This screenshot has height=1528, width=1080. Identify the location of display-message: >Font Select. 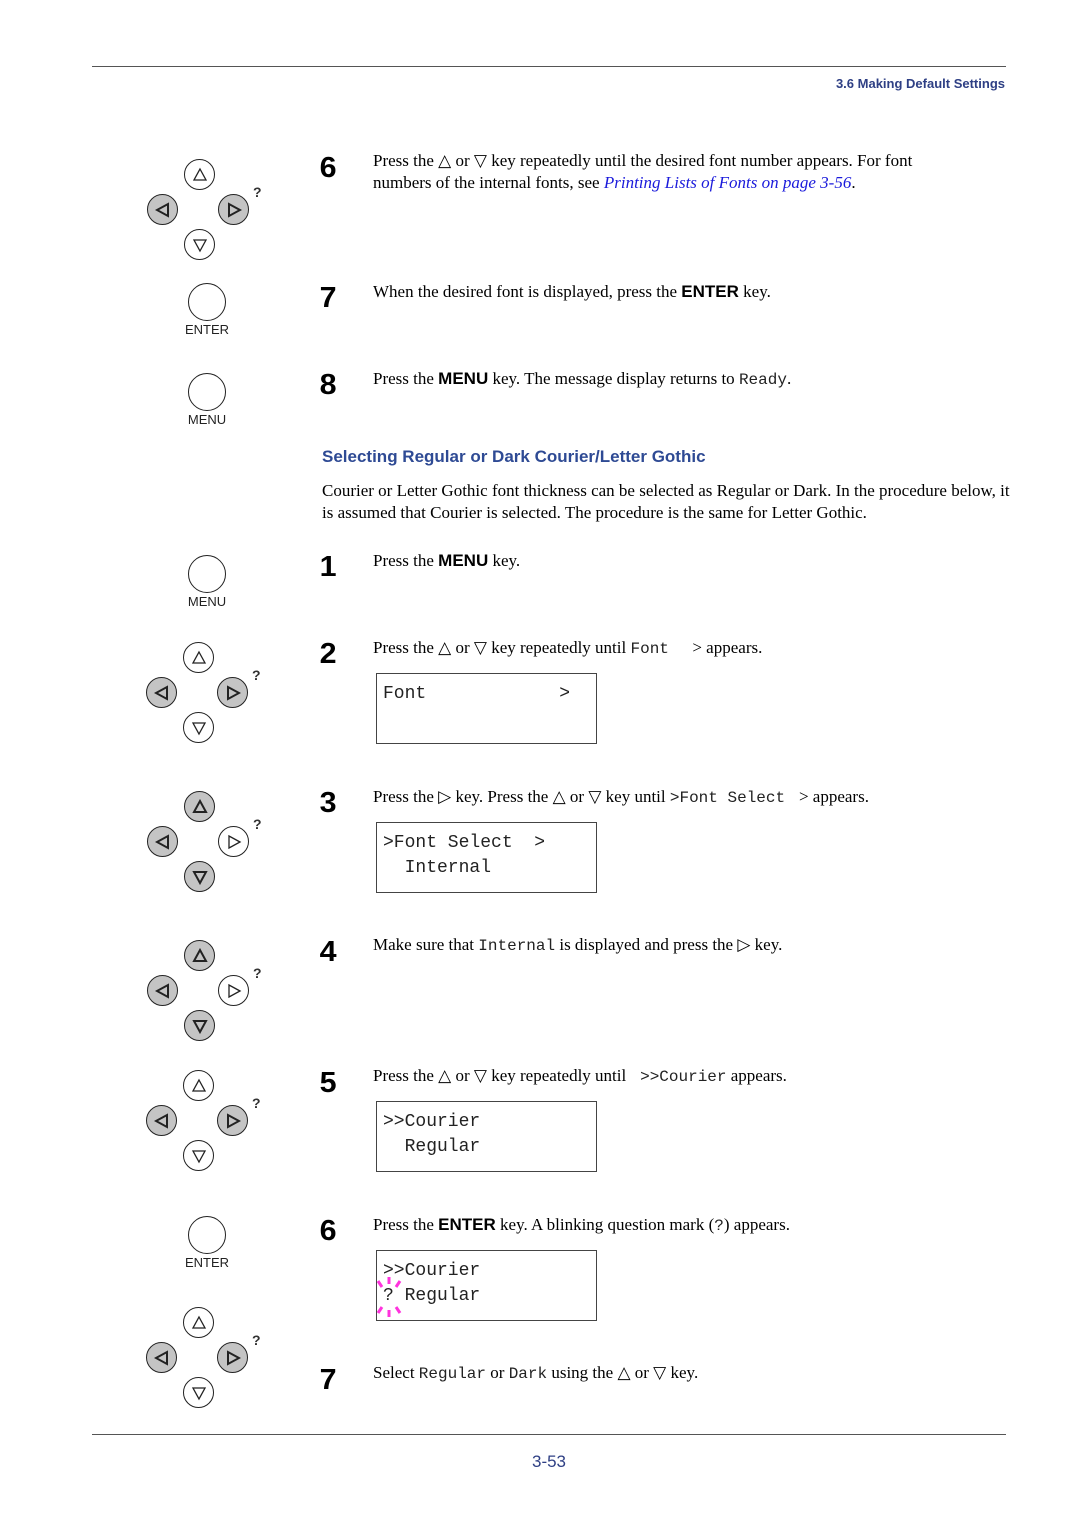
(732, 798).